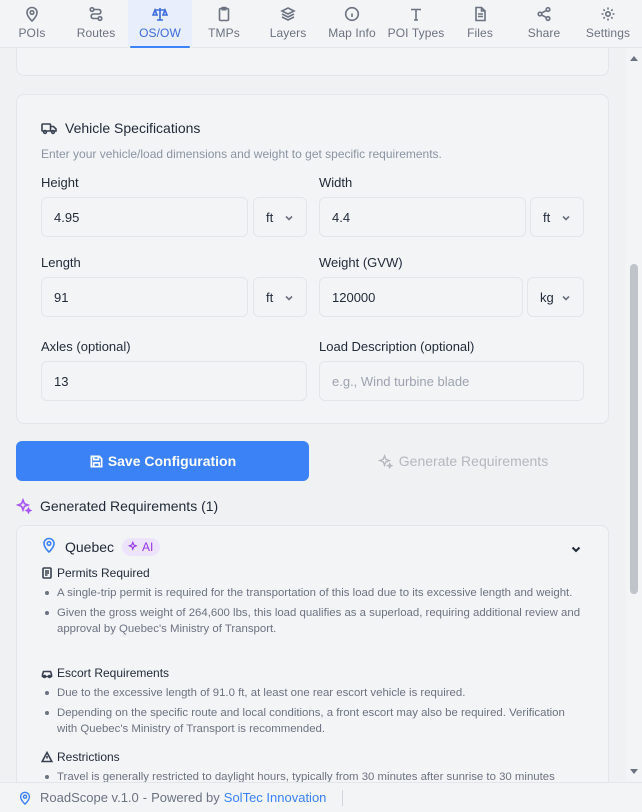  Describe the element at coordinates (172, 461) in the screenshot. I see `save-configuration-label: Save Configuration` at that location.